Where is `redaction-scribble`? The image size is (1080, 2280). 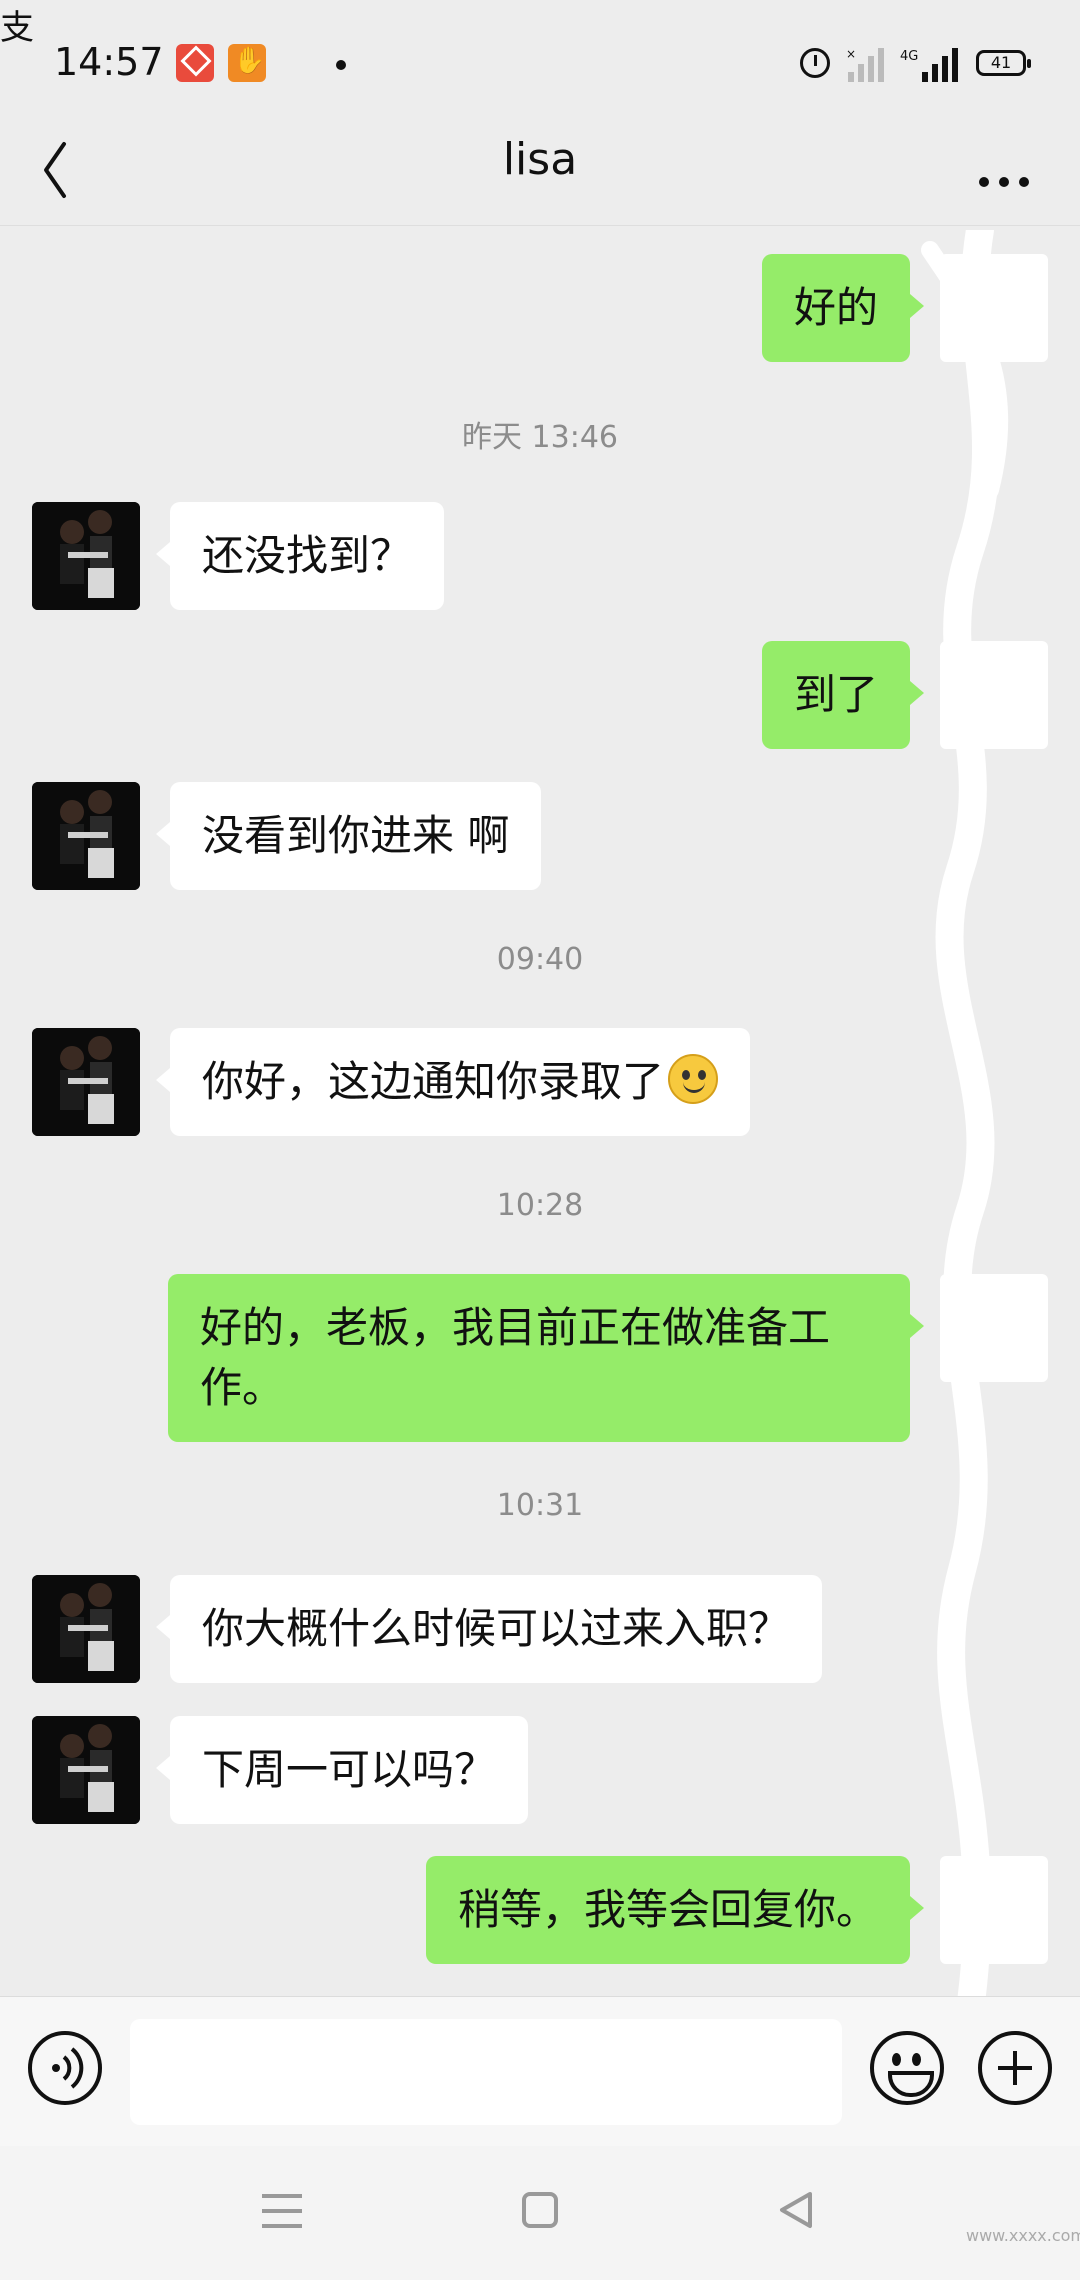 redaction-scribble is located at coordinates (965, 1120).